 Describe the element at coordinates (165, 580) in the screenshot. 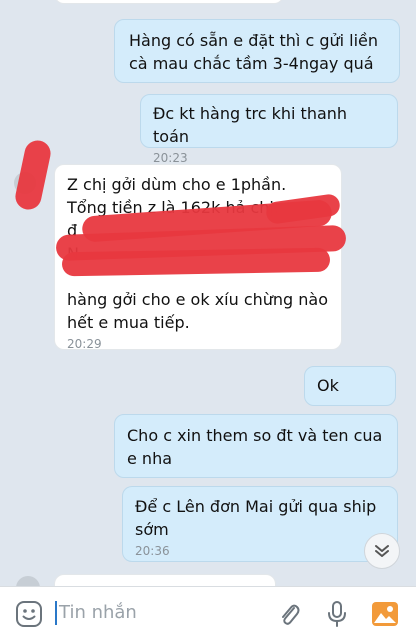

I see `partial-message-bottom` at that location.